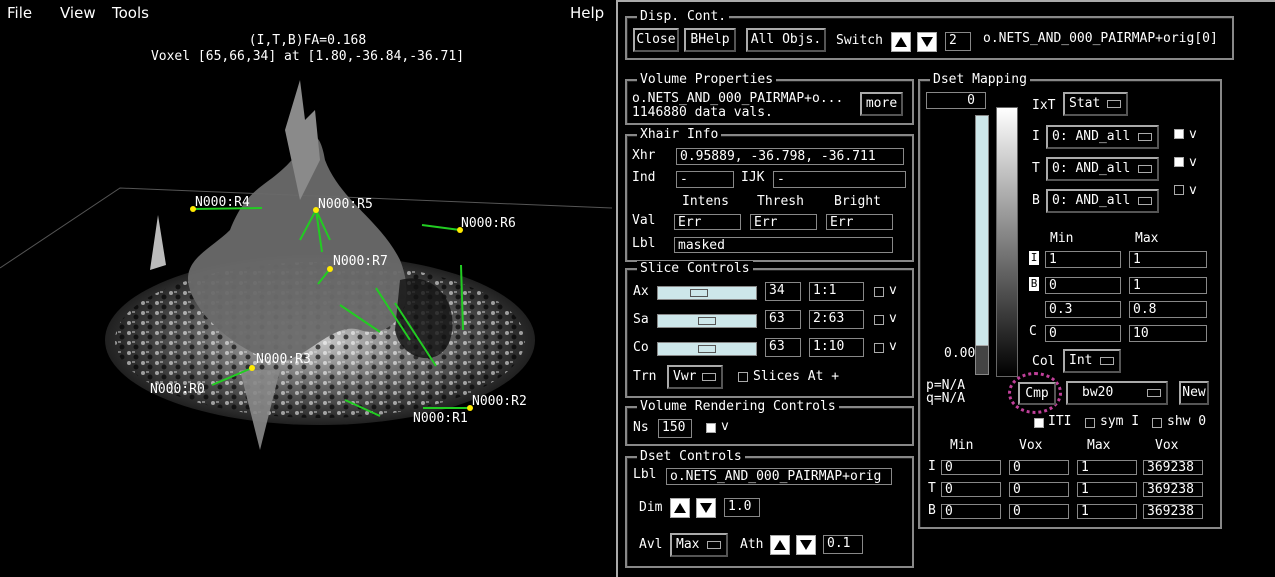 The image size is (1275, 577). I want to click on avl-label: Avl, so click(651, 544).